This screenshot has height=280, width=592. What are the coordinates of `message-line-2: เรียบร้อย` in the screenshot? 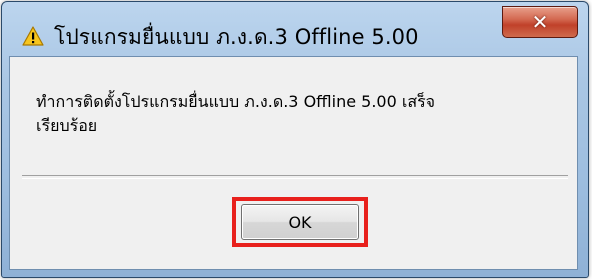 It's located at (67, 125).